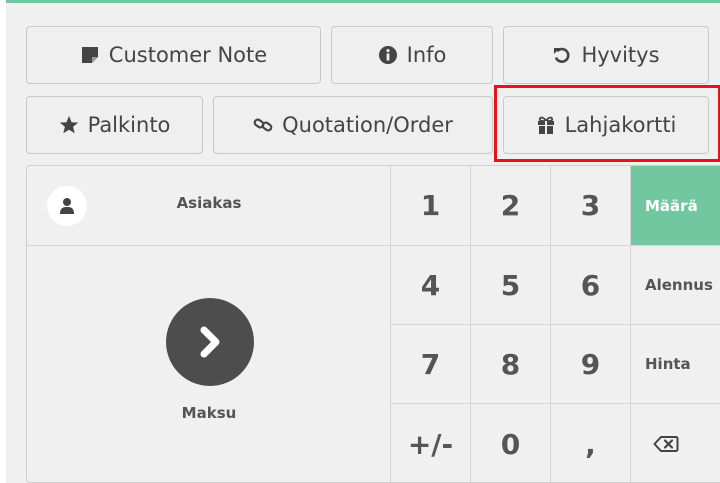 The width and height of the screenshot is (720, 483). I want to click on reward-label: Palkinto, so click(129, 125).